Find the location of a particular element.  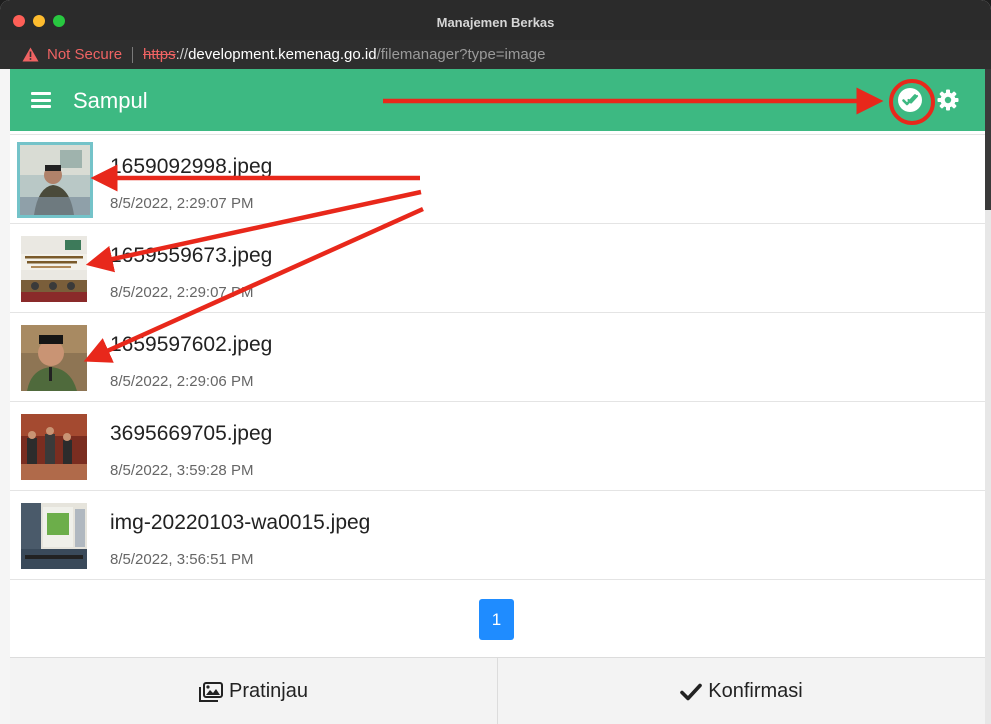

window-title: Manajemen Berkas is located at coordinates (495, 22).